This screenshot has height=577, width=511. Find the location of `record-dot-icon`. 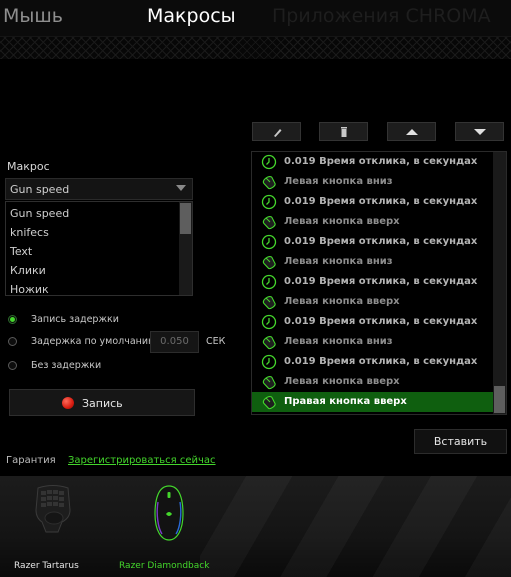

record-dot-icon is located at coordinates (68, 403).